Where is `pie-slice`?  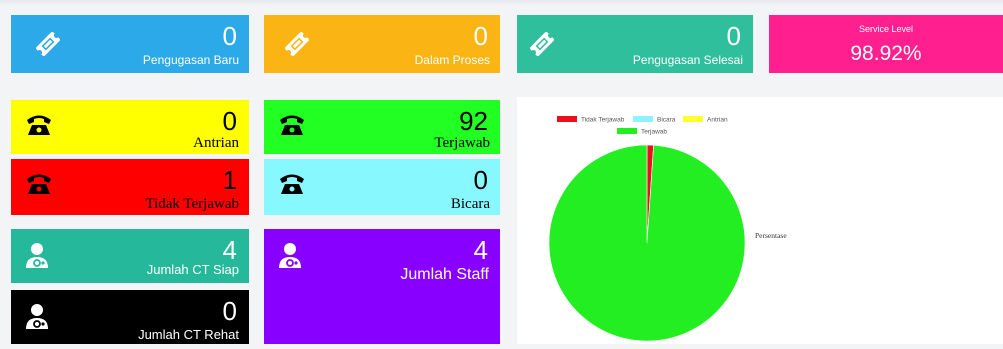
pie-slice is located at coordinates (647, 243).